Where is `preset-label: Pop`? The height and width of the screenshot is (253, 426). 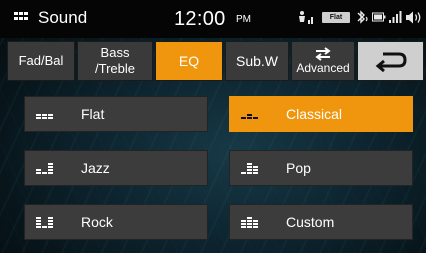 preset-label: Pop is located at coordinates (298, 168).